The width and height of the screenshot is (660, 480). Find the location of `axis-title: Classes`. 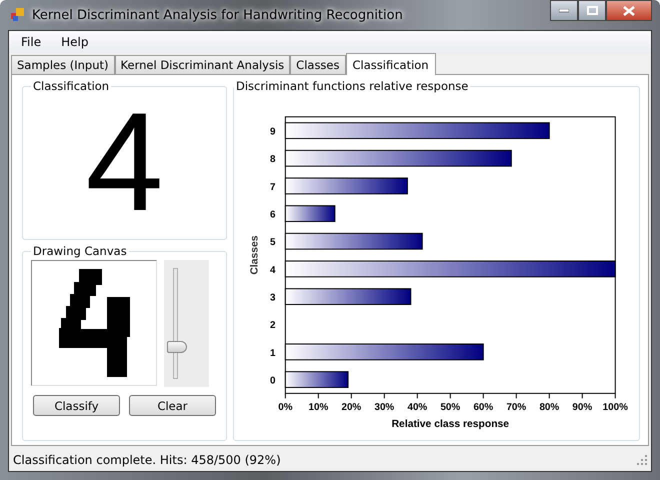

axis-title: Classes is located at coordinates (255, 255).